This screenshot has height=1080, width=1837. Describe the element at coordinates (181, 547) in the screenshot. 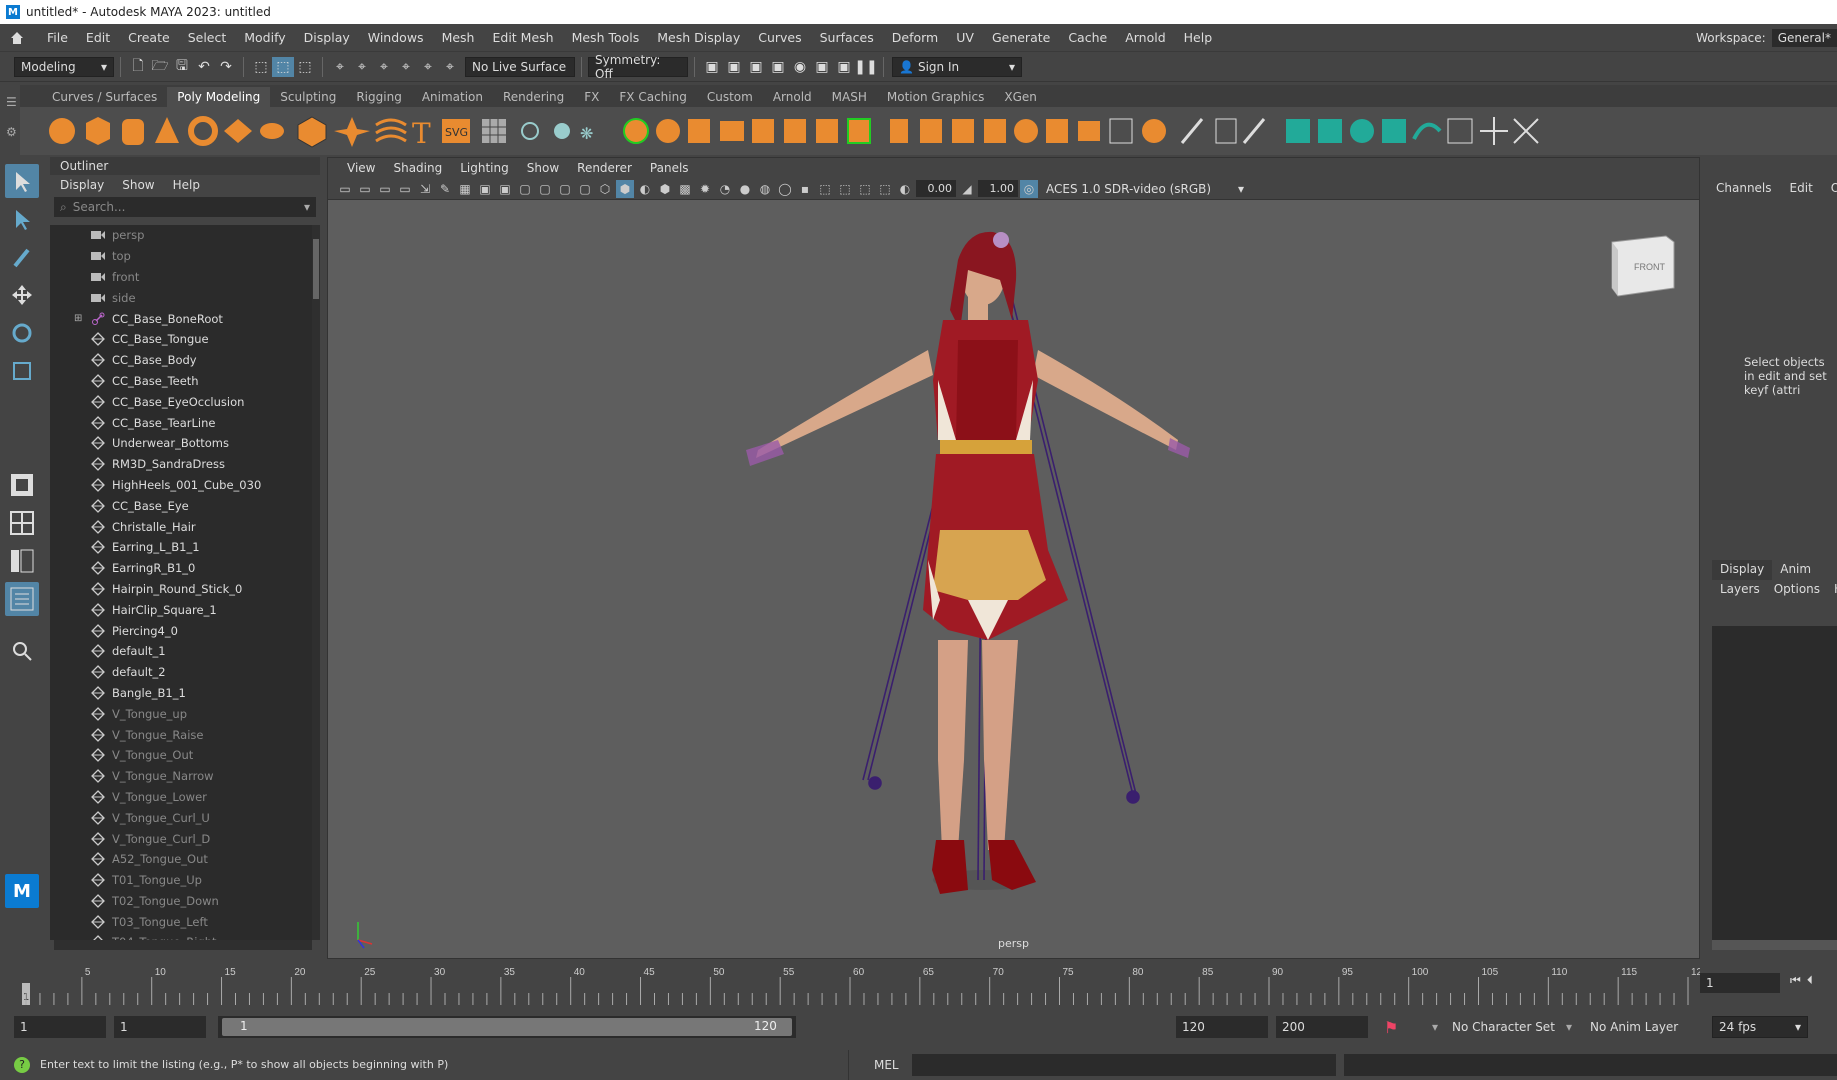

I see `outliner-item: Earring_L_B1_1` at that location.